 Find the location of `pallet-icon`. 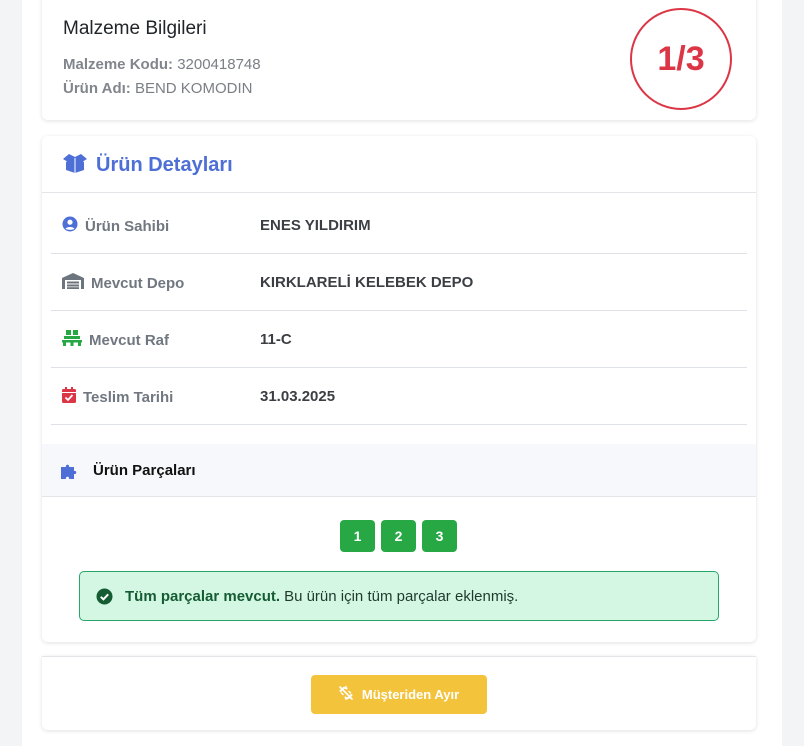

pallet-icon is located at coordinates (72, 340).